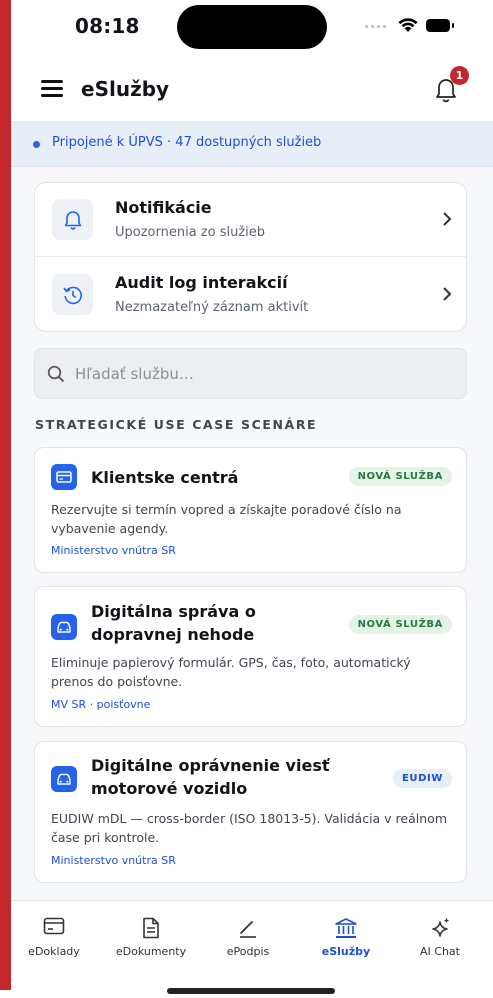 This screenshot has height=998, width=493. What do you see at coordinates (56, 374) in the screenshot?
I see `search-icon` at bounding box center [56, 374].